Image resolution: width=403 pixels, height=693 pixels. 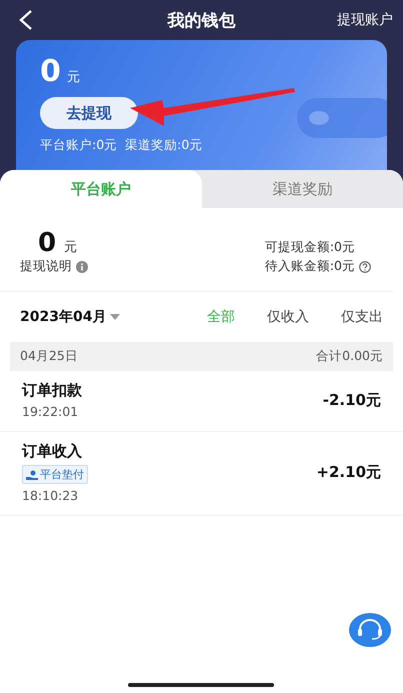 What do you see at coordinates (49, 356) in the screenshot?
I see `day-date: 04月25日` at bounding box center [49, 356].